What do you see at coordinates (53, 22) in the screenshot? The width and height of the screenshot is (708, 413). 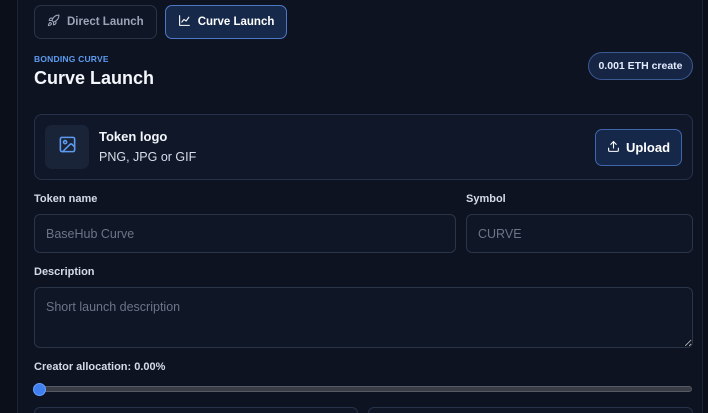 I see `rocket-icon` at bounding box center [53, 22].